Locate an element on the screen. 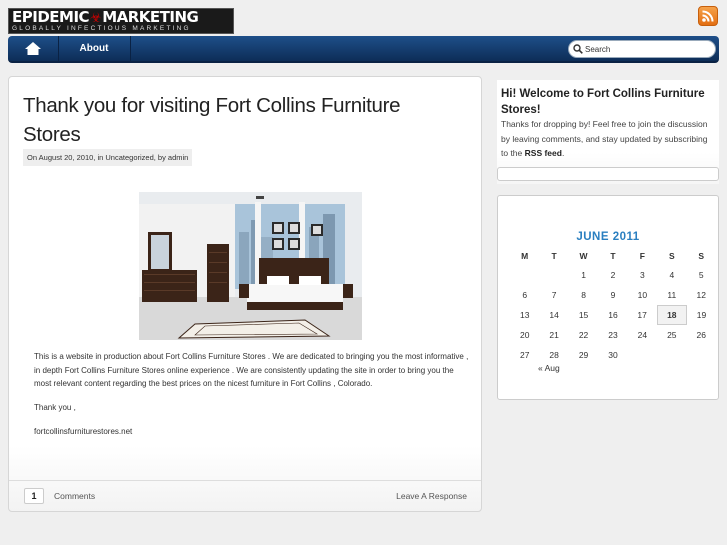 The image size is (727, 545). nav-about: About is located at coordinates (94, 48).